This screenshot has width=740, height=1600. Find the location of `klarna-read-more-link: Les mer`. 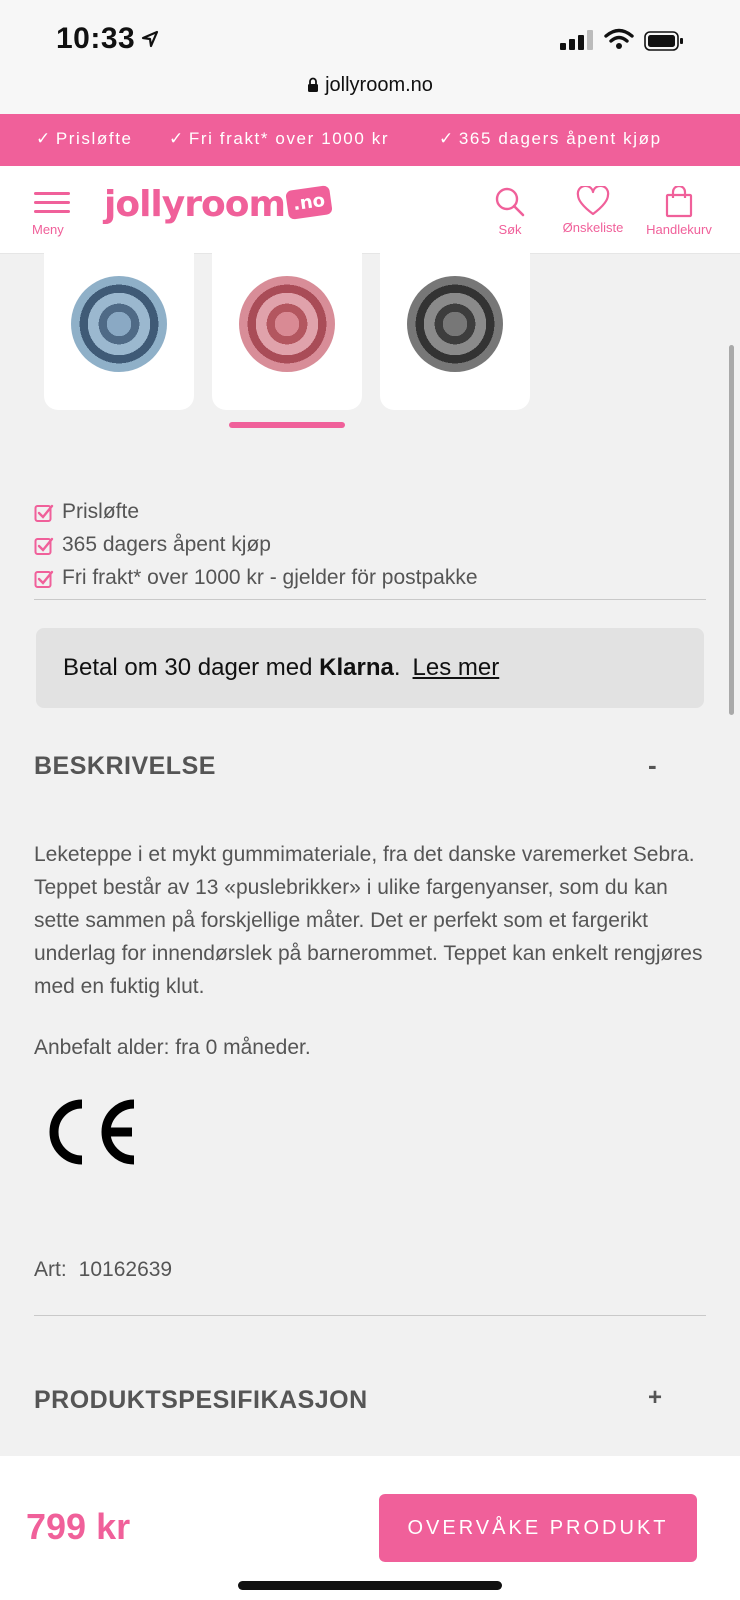

klarna-read-more-link: Les mer is located at coordinates (456, 667).